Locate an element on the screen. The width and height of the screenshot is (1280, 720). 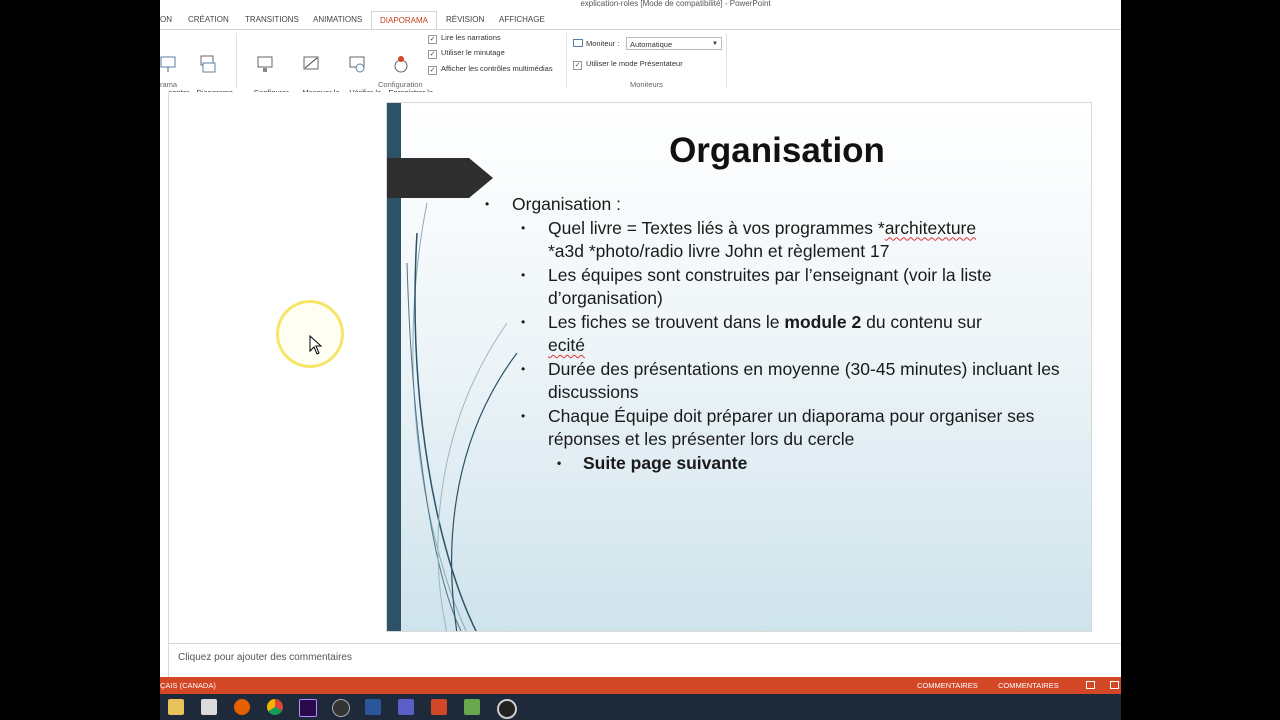
bullet-text: du contenu sur is located at coordinates (921, 321).